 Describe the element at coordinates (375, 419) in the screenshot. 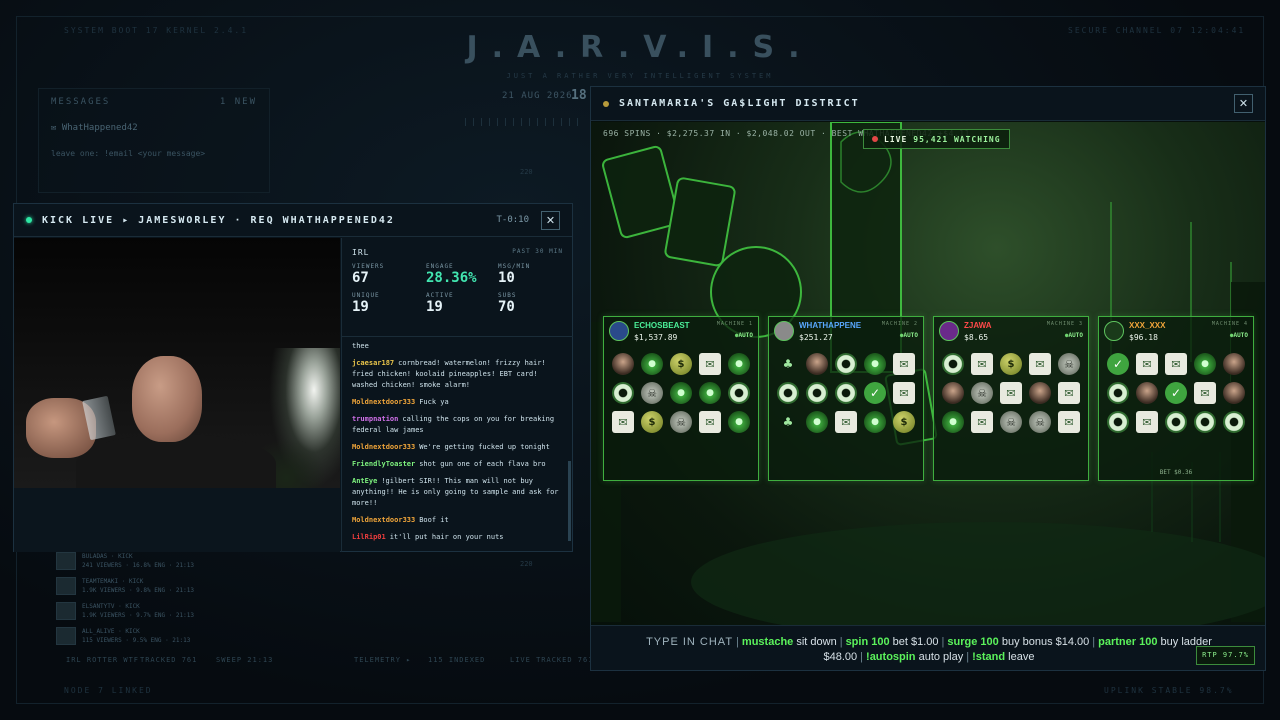

I see `chat-username: trumpnation` at that location.